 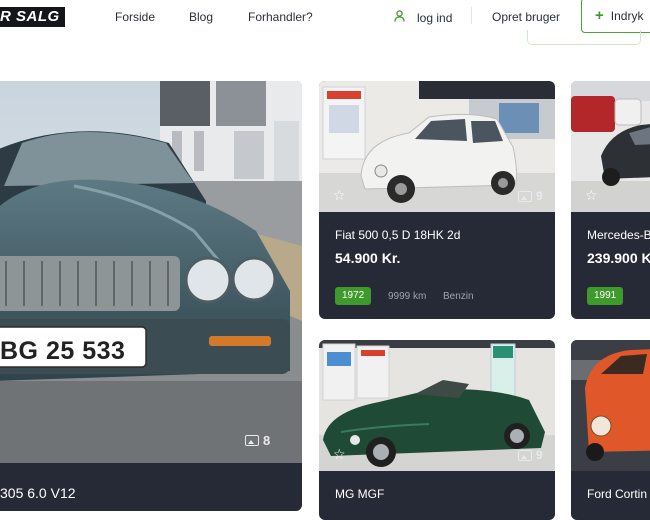 I want to click on listing-price: 54.900 Kr., so click(x=368, y=258).